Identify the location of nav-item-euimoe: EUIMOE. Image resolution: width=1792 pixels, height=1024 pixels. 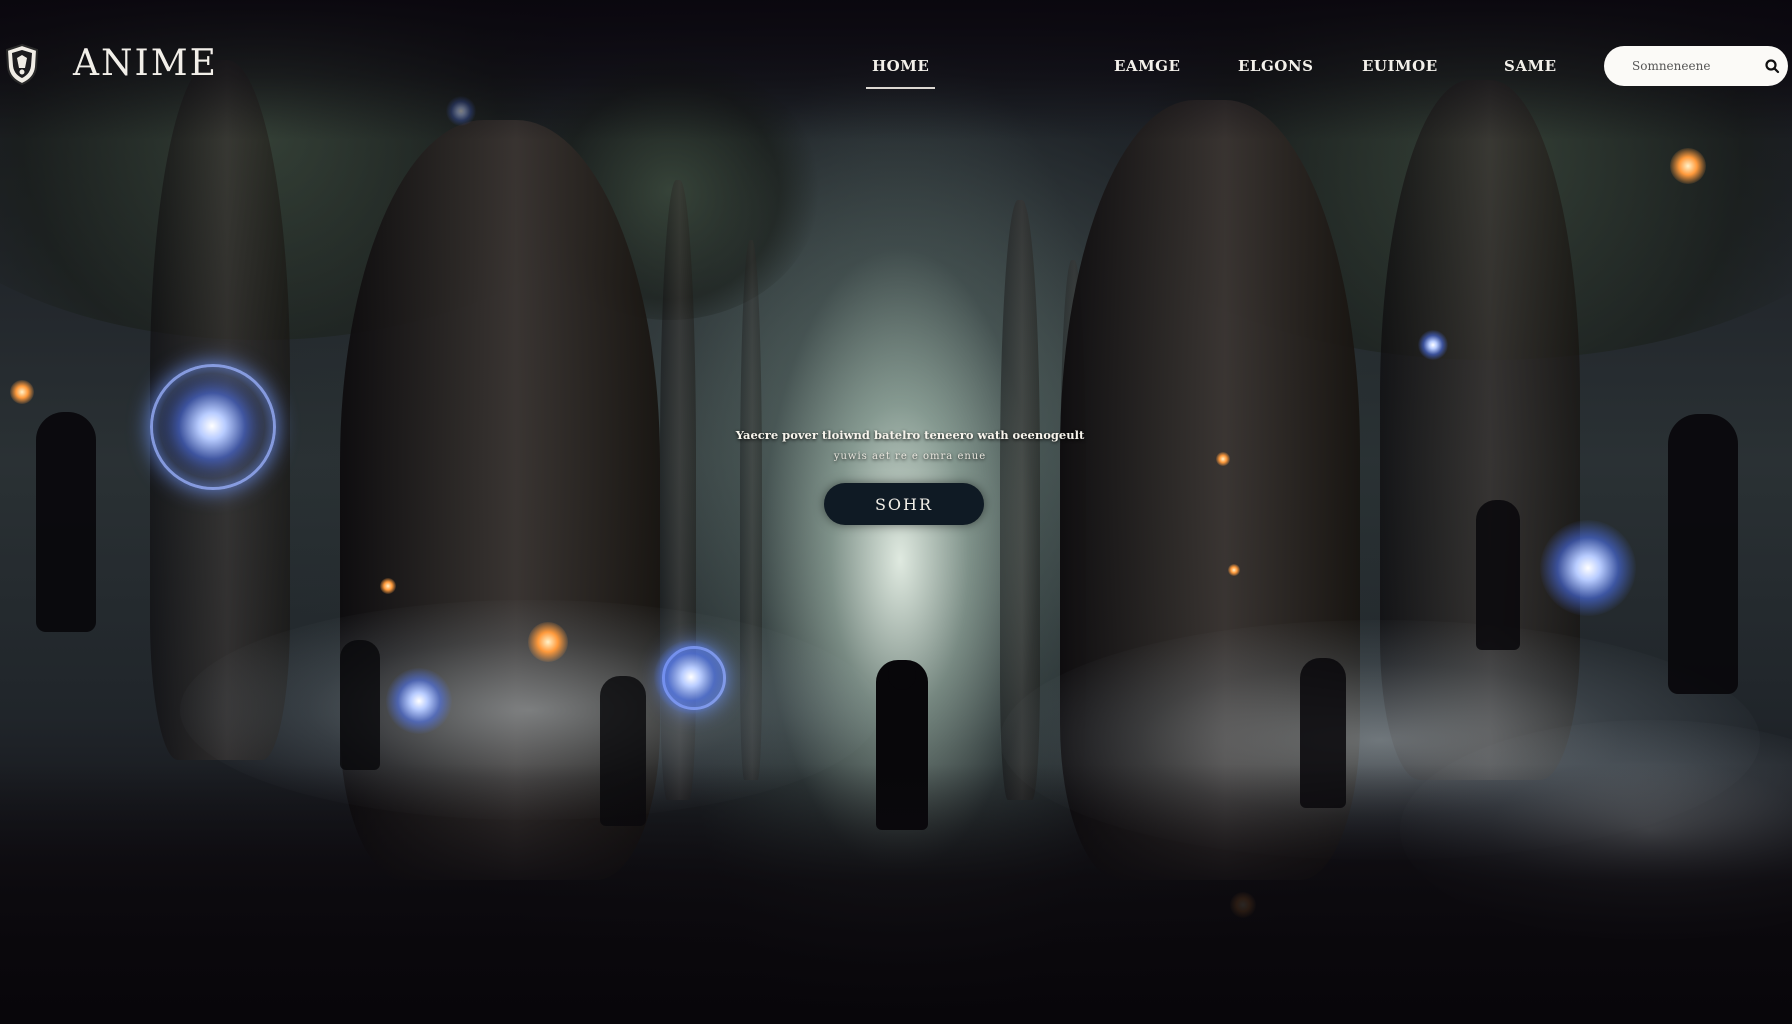
(1400, 66).